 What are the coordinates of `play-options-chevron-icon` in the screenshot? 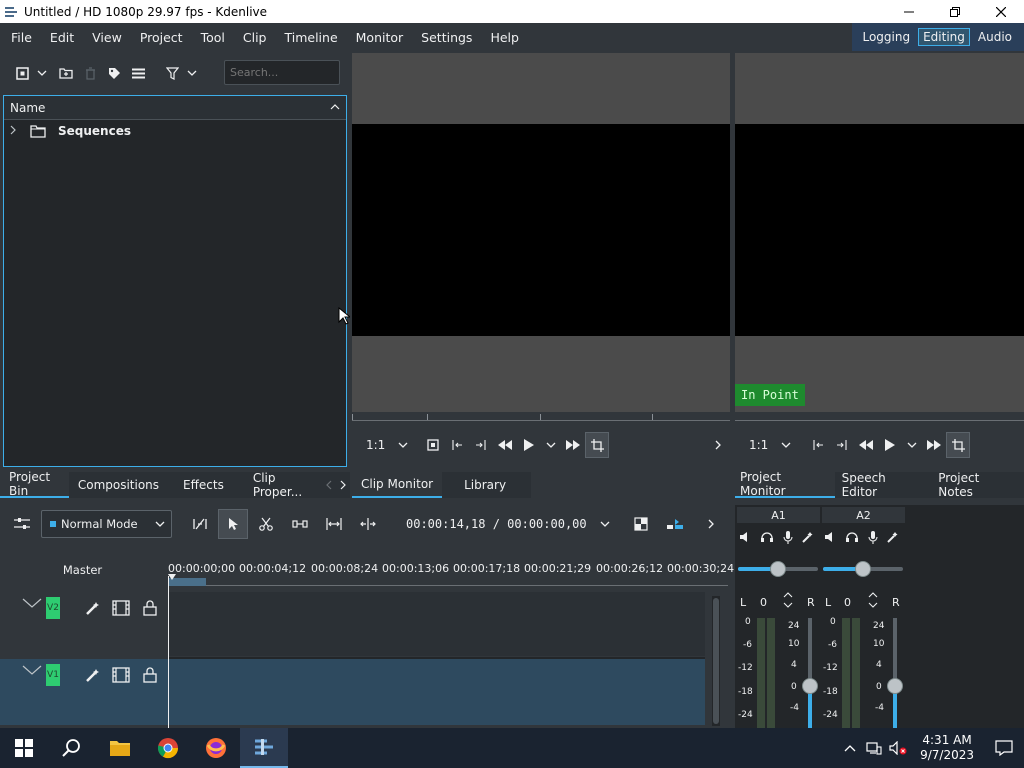 It's located at (551, 445).